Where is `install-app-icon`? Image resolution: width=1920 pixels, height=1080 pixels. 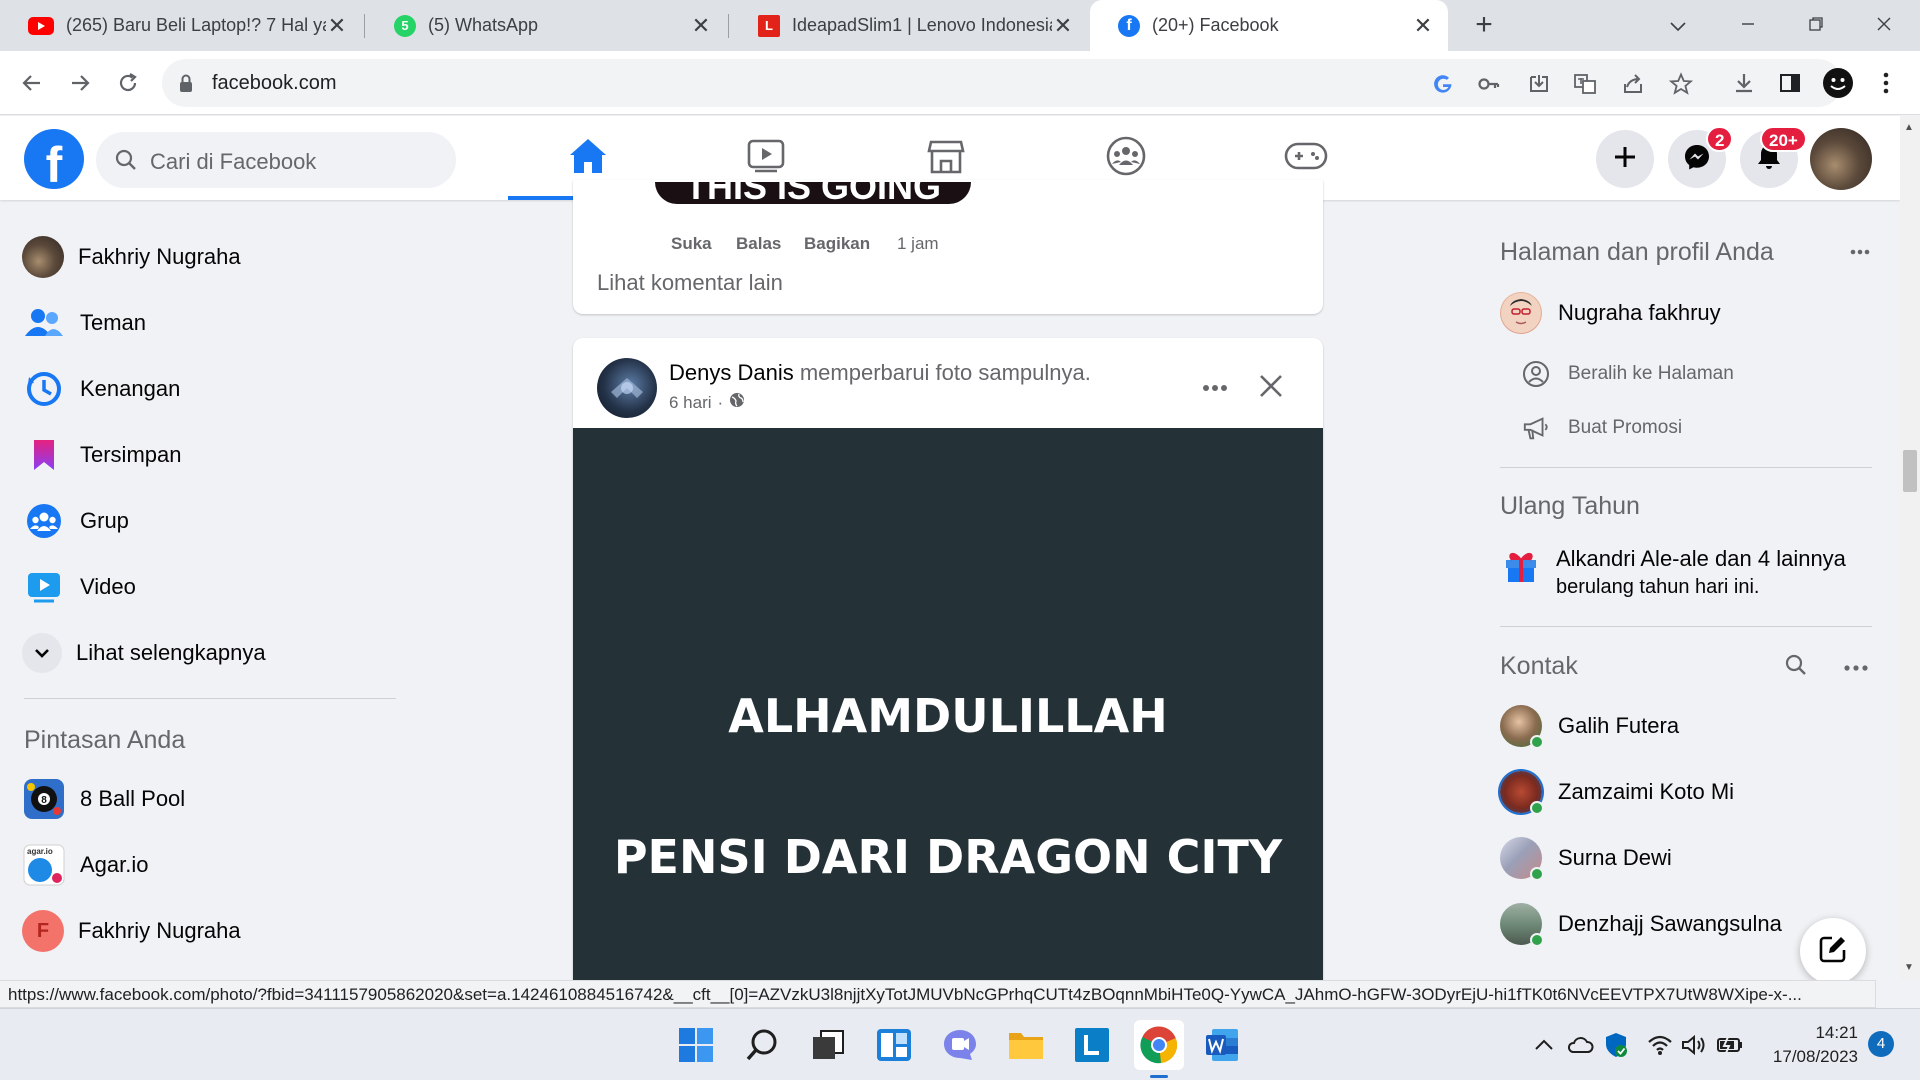
install-app-icon is located at coordinates (1539, 84).